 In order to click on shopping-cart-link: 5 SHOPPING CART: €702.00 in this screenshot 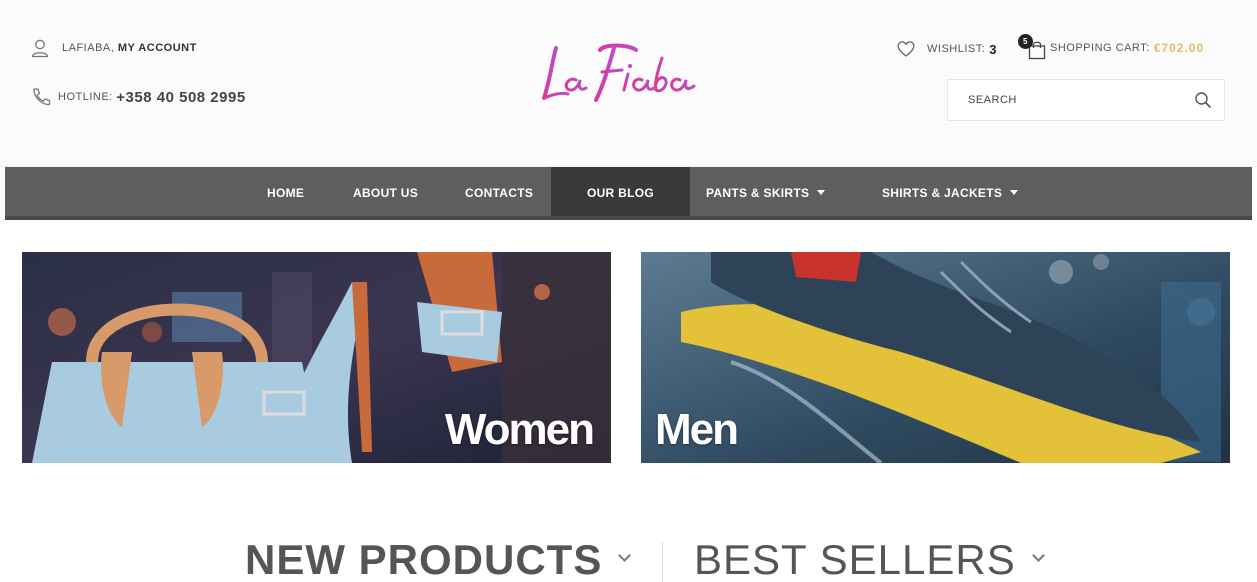, I will do `click(1111, 48)`.